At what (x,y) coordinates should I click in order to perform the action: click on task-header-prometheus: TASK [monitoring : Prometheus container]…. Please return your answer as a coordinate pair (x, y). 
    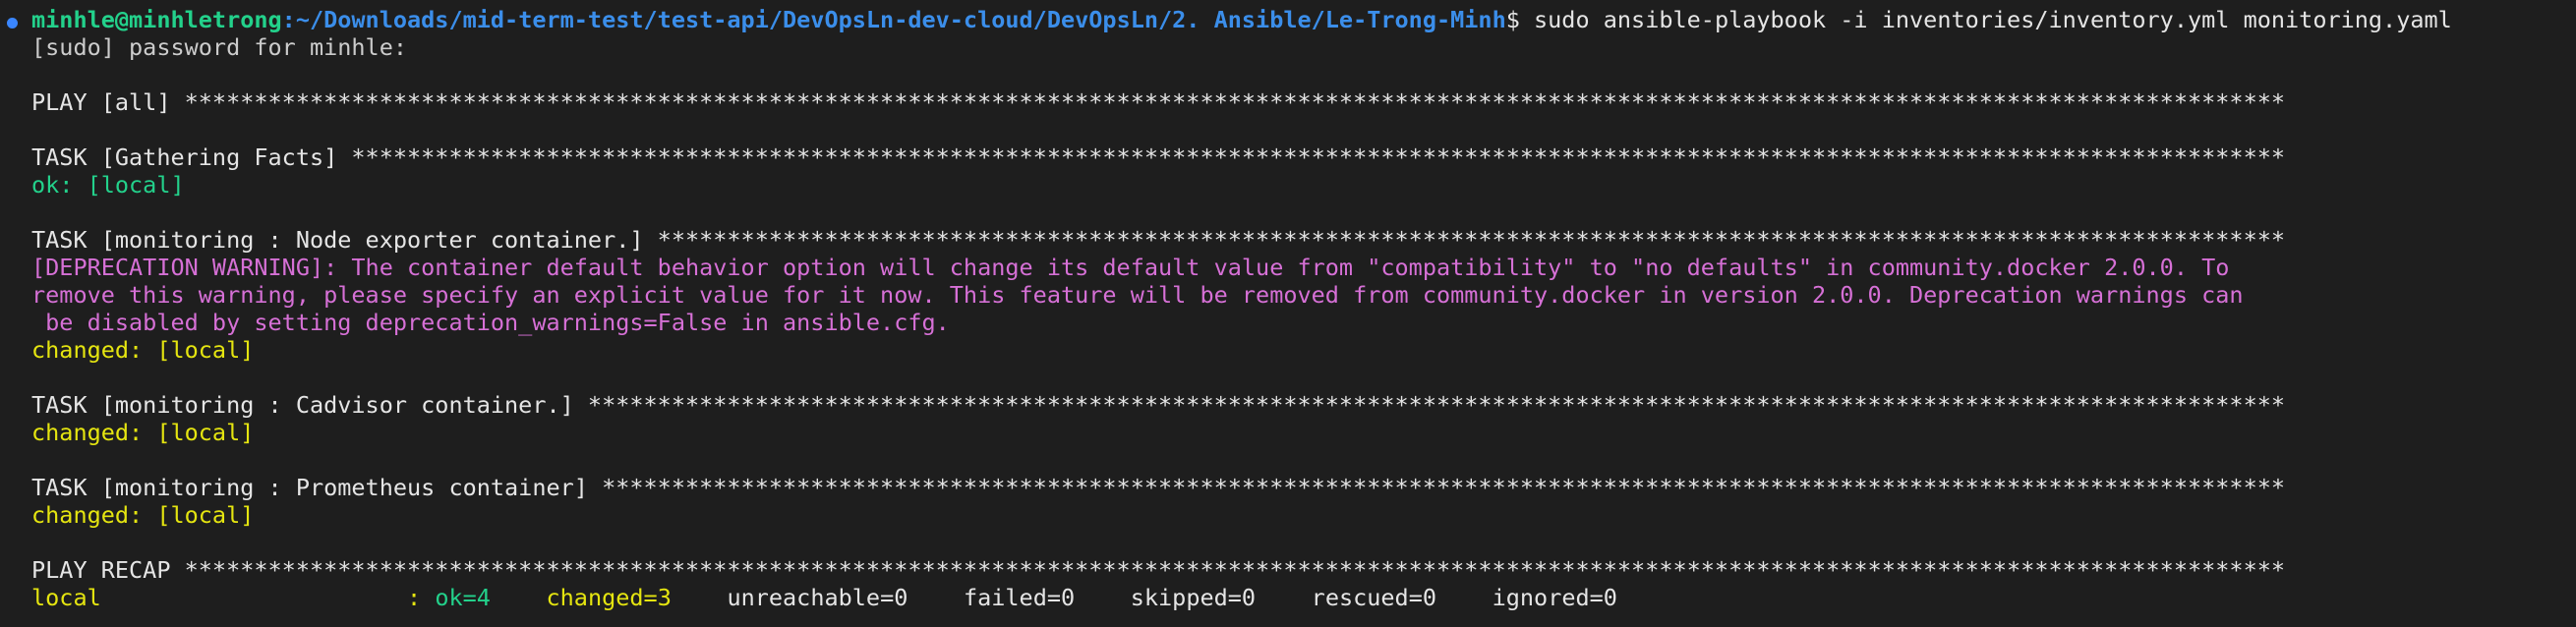
    Looking at the image, I should click on (1158, 487).